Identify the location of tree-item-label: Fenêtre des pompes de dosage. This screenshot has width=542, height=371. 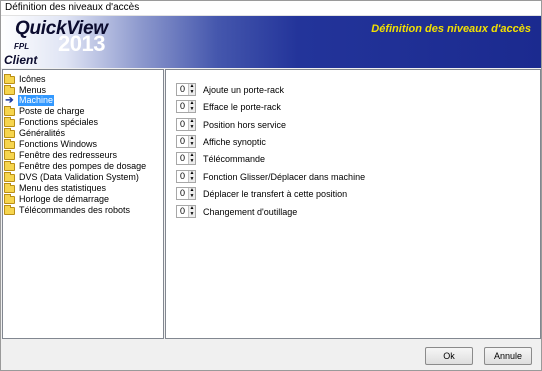
(83, 166).